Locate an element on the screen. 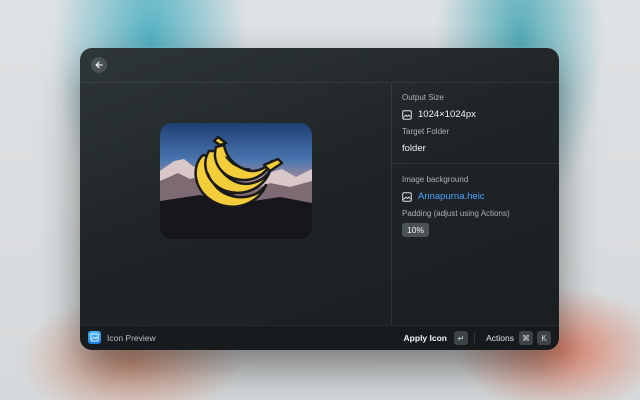 The image size is (640, 400). details-section-divider is located at coordinates (475, 163).